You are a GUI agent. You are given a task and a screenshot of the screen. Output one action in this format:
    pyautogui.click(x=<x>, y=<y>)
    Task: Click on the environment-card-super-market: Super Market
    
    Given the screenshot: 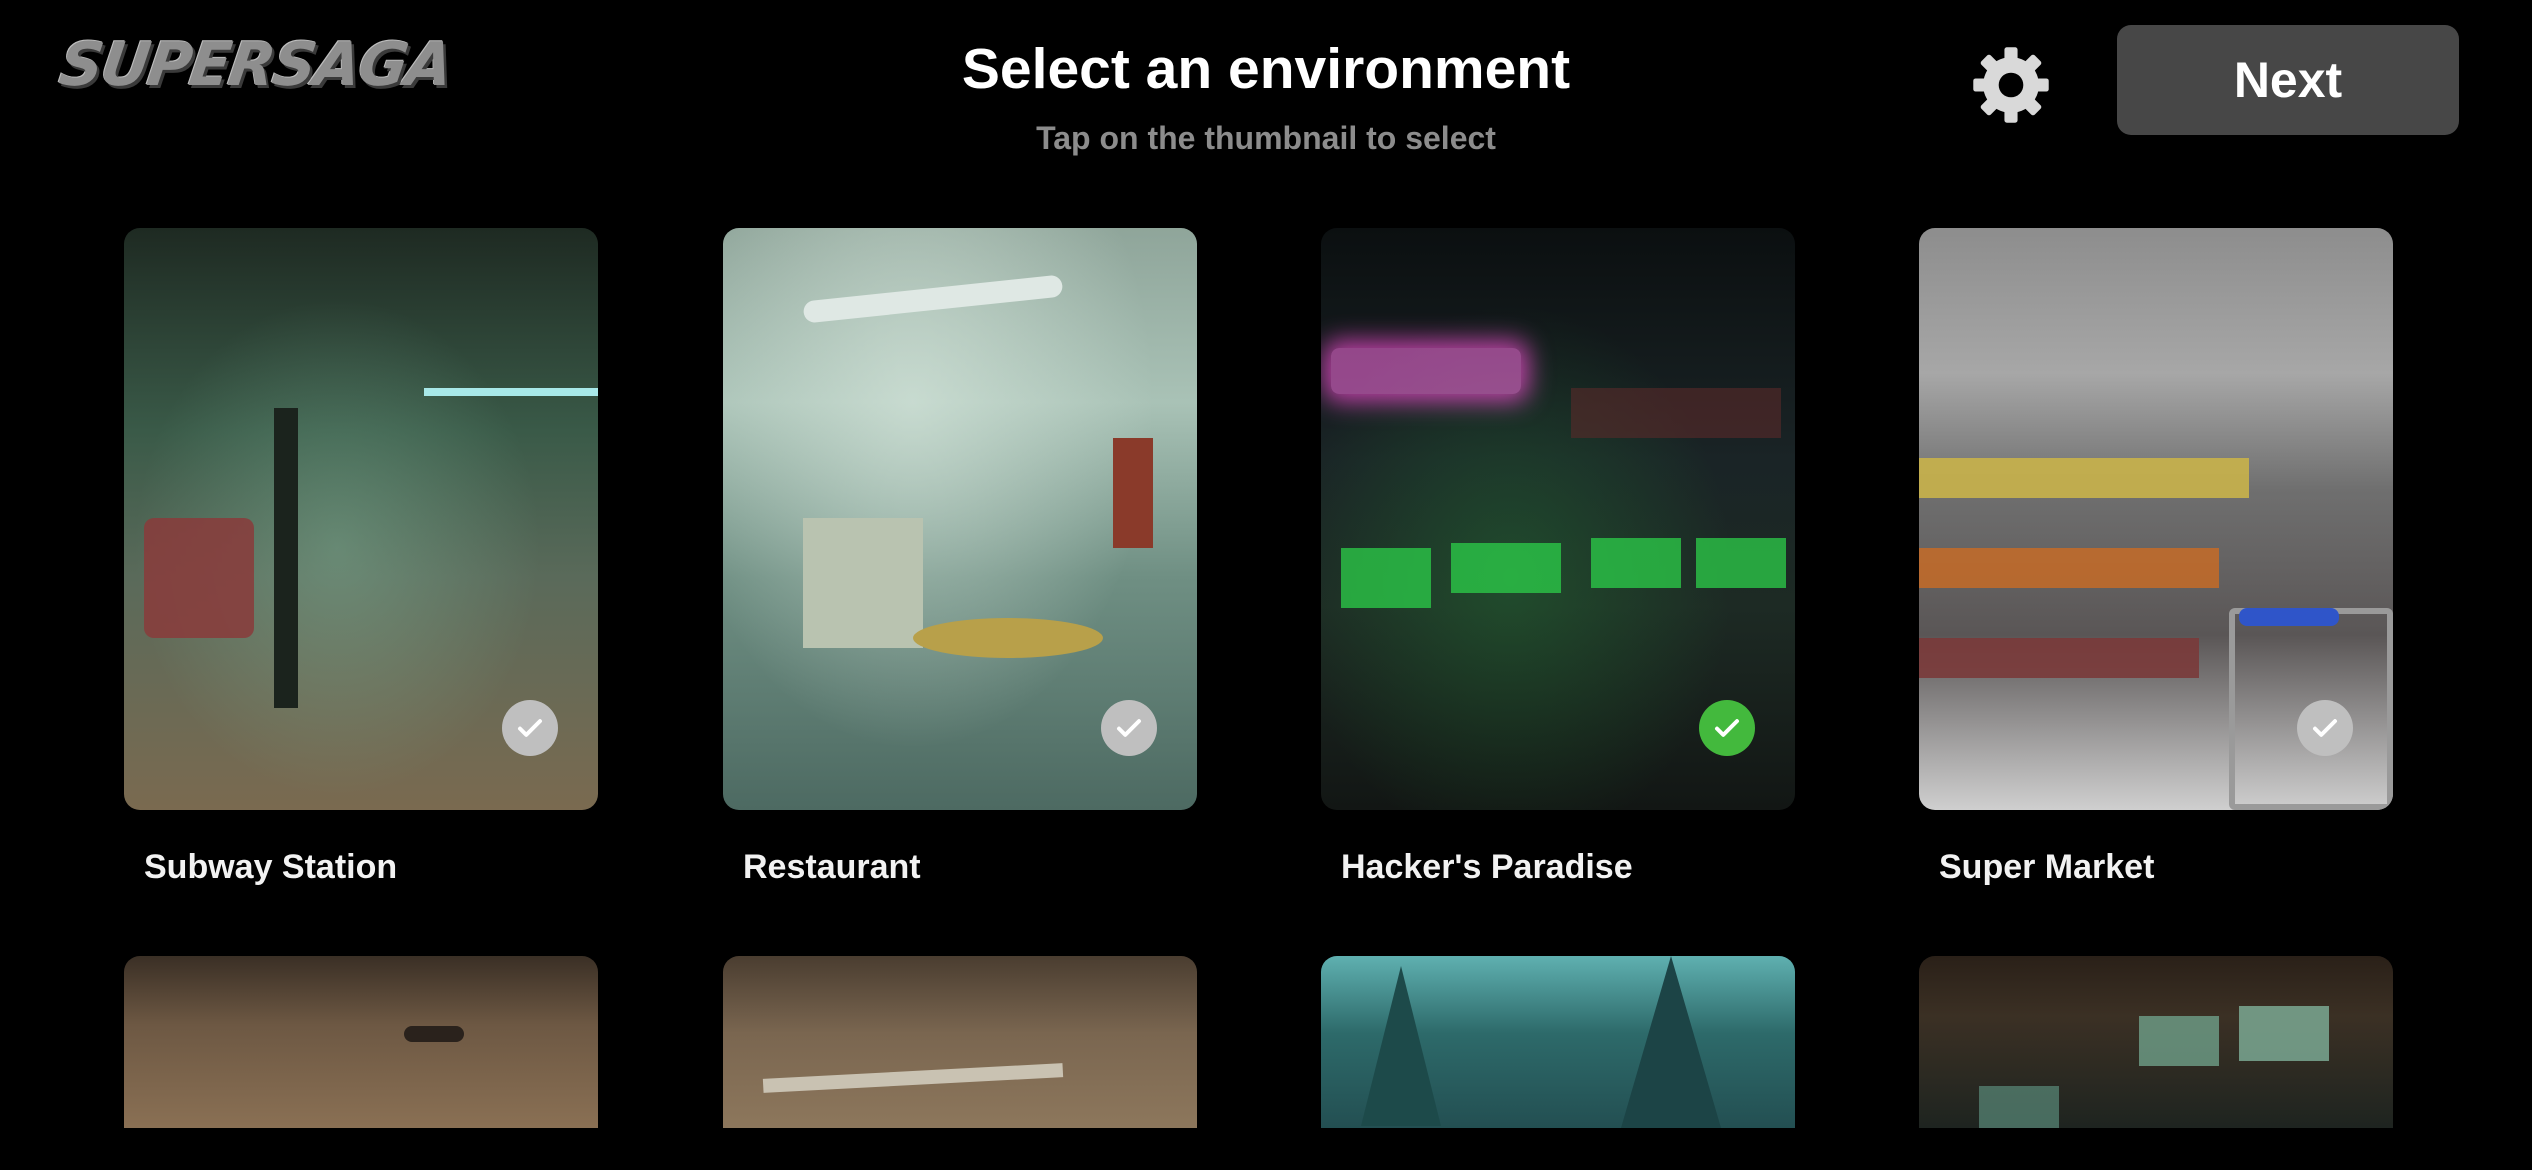 What is the action you would take?
    pyautogui.click(x=2156, y=557)
    